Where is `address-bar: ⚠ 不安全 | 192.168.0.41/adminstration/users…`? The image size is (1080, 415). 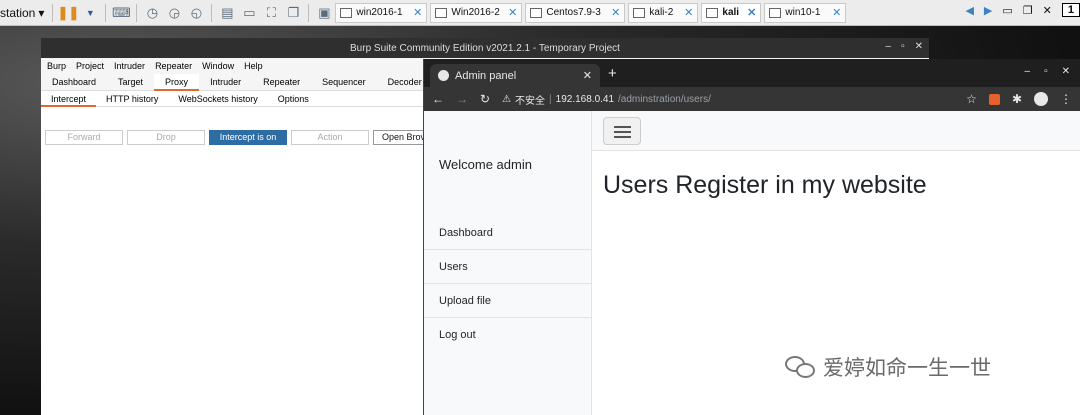 address-bar: ⚠ 不安全 | 192.168.0.41/adminstration/users… is located at coordinates (606, 99).